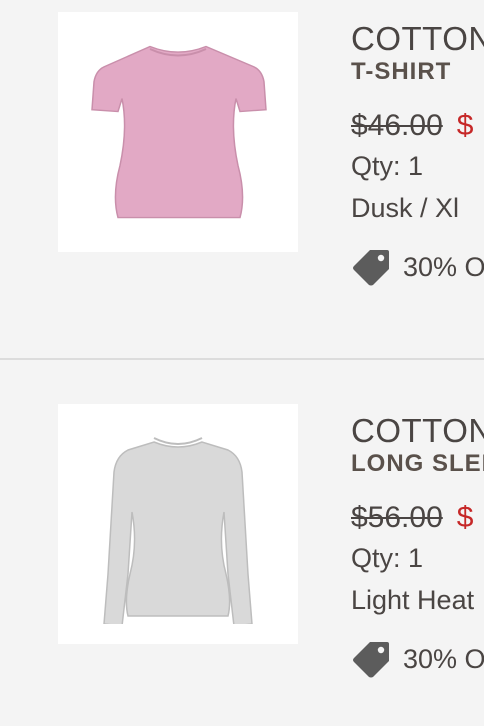  Describe the element at coordinates (397, 517) in the screenshot. I see `original-price: $56.00` at that location.